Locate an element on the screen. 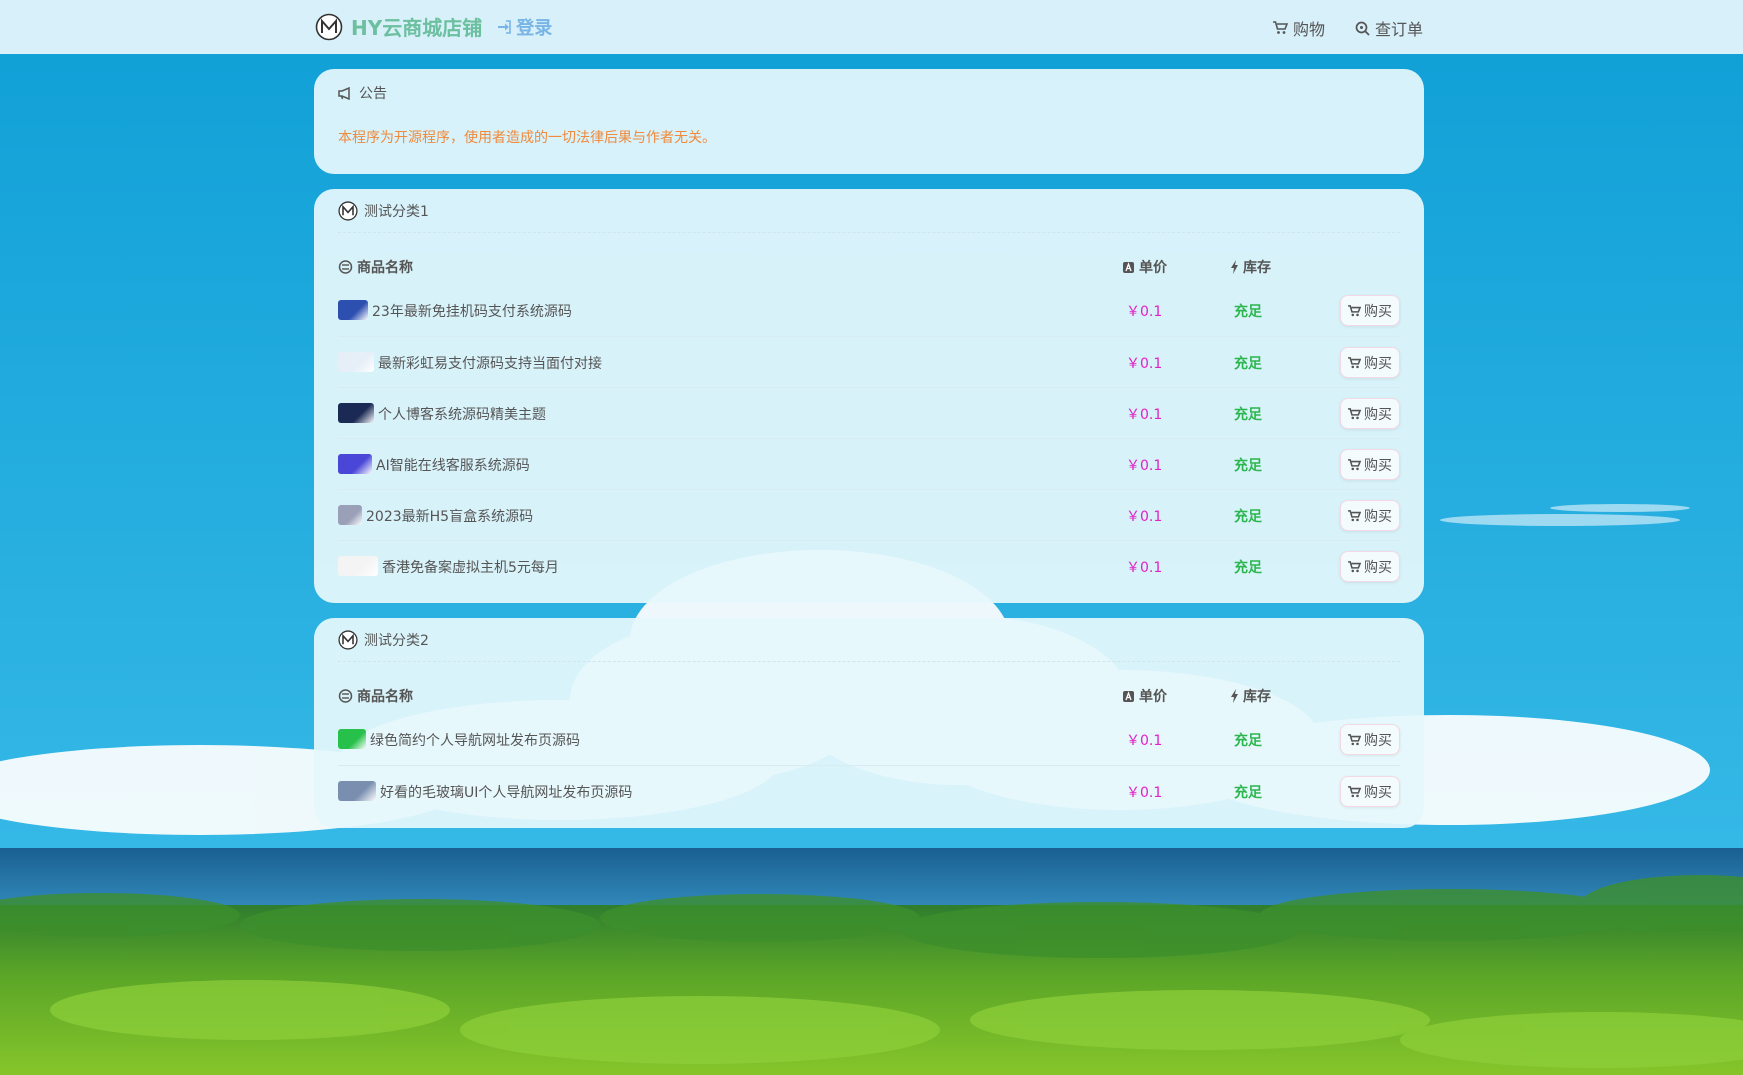  product-name: 绿色简约个人导航网址发布页源码 is located at coordinates (475, 740).